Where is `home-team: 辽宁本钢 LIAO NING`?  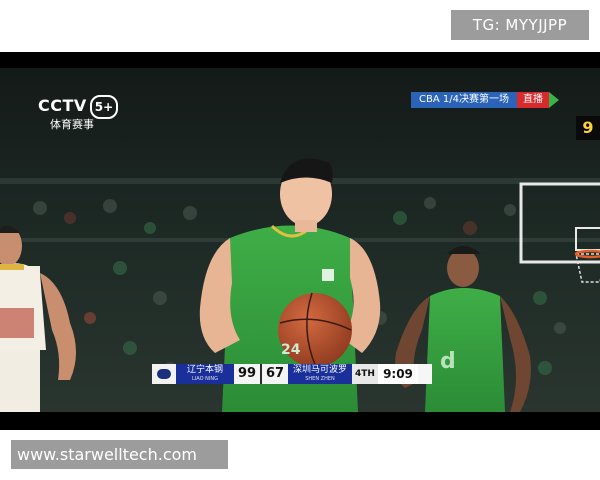 home-team: 辽宁本钢 LIAO NING is located at coordinates (205, 374).